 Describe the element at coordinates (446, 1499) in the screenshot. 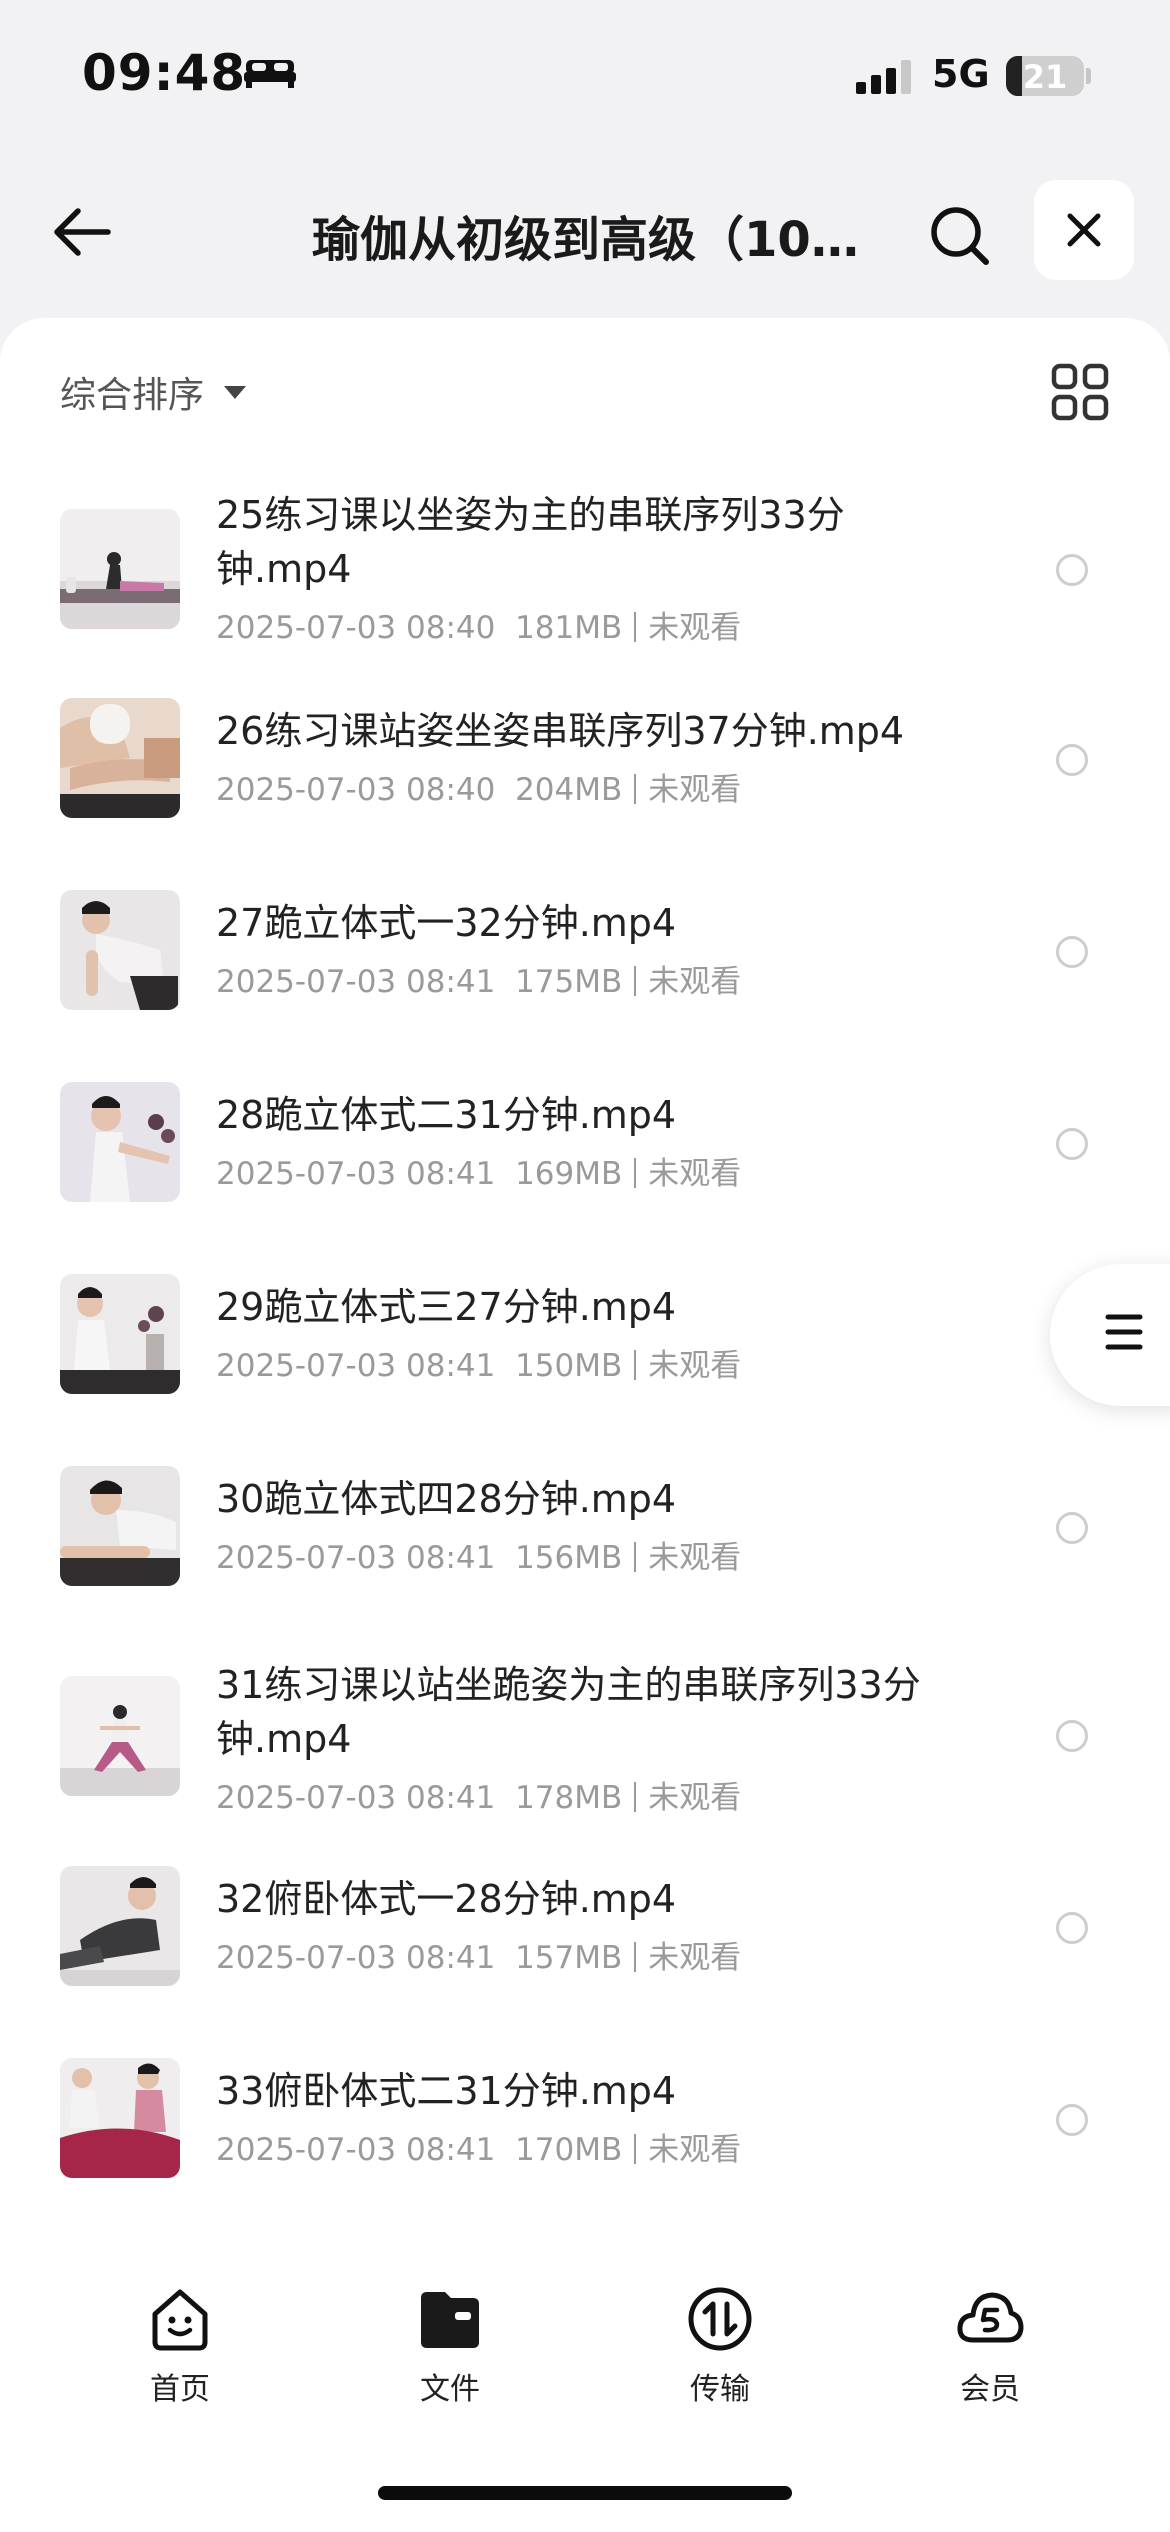

I see `file-name: 30跪立体式四28分钟.mp4` at that location.